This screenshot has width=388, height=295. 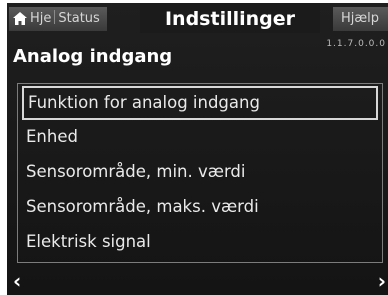 I want to click on menu-item-sensor-min: Sensorområde, min. værdi, so click(x=200, y=172).